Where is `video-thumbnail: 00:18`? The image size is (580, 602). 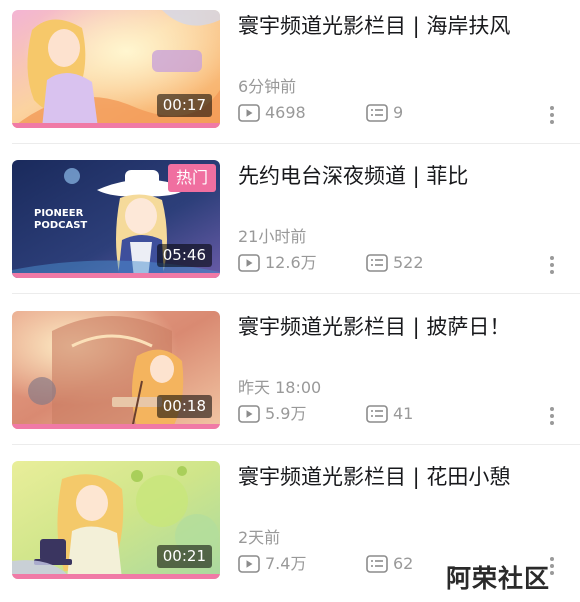 video-thumbnail: 00:18 is located at coordinates (116, 370).